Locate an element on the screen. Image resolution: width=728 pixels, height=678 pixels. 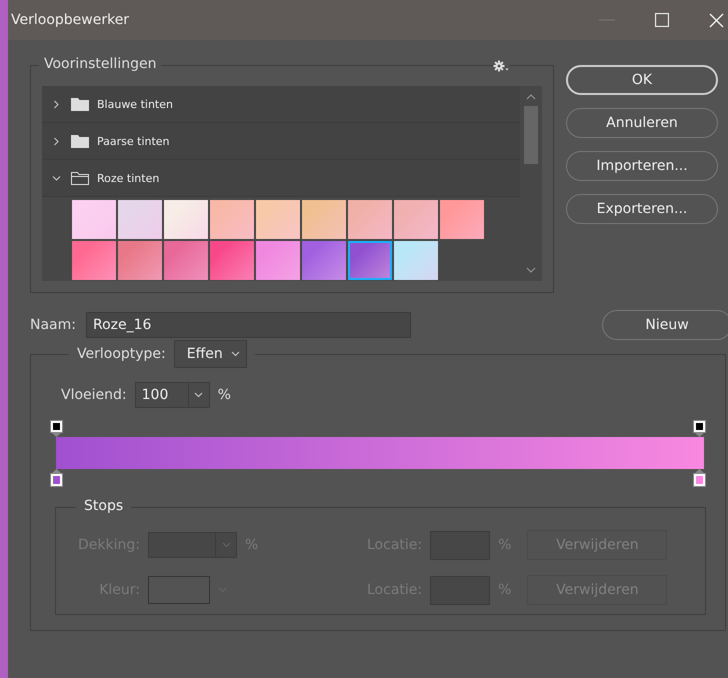
maximize-icon is located at coordinates (662, 20).